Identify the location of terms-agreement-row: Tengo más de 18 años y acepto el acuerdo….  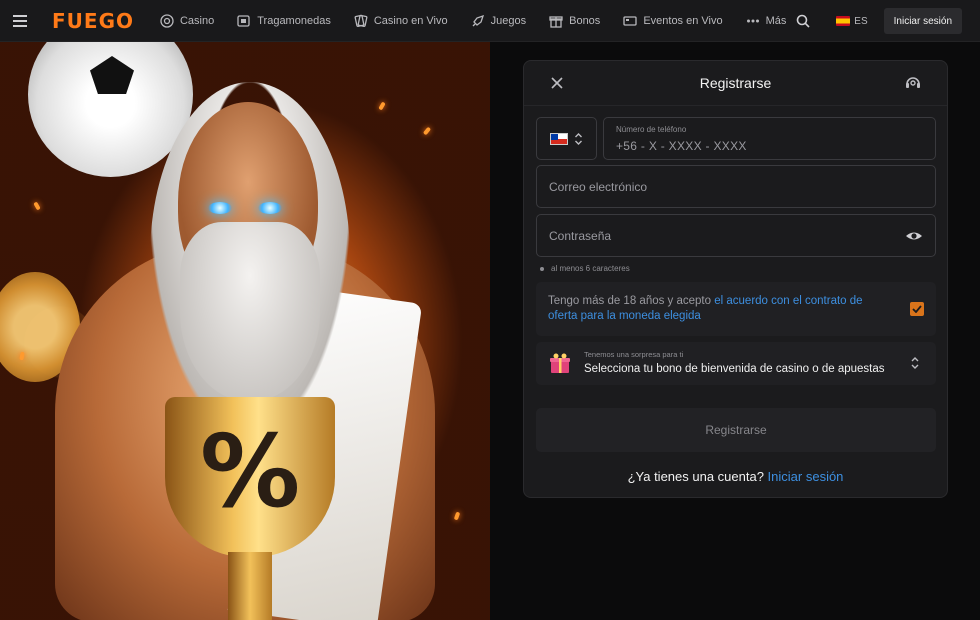
(736, 309).